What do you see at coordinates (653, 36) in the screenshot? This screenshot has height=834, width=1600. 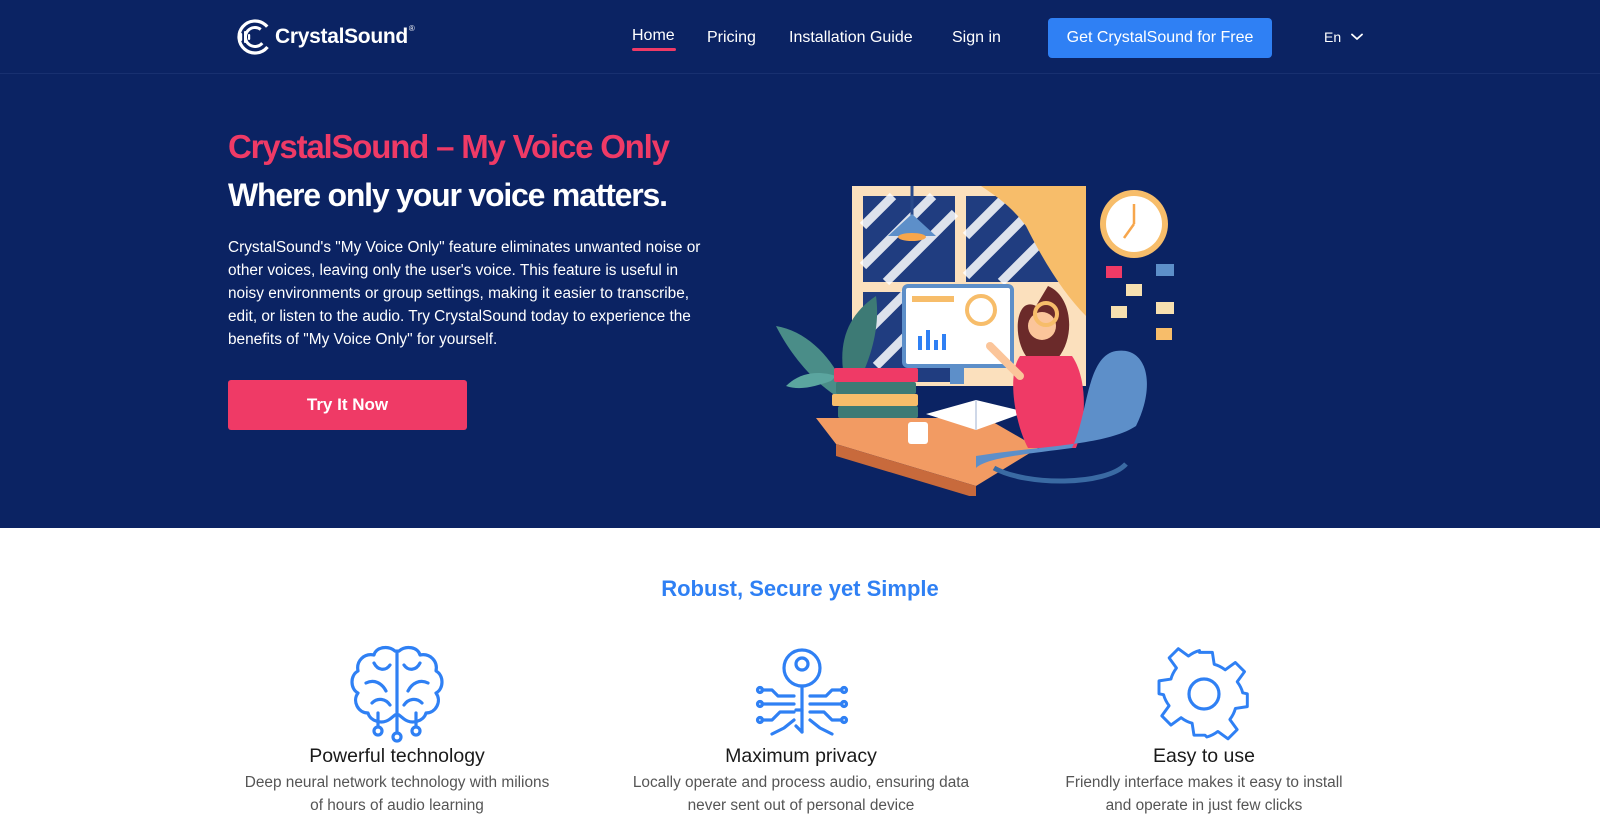 I see `nav-home: Home` at bounding box center [653, 36].